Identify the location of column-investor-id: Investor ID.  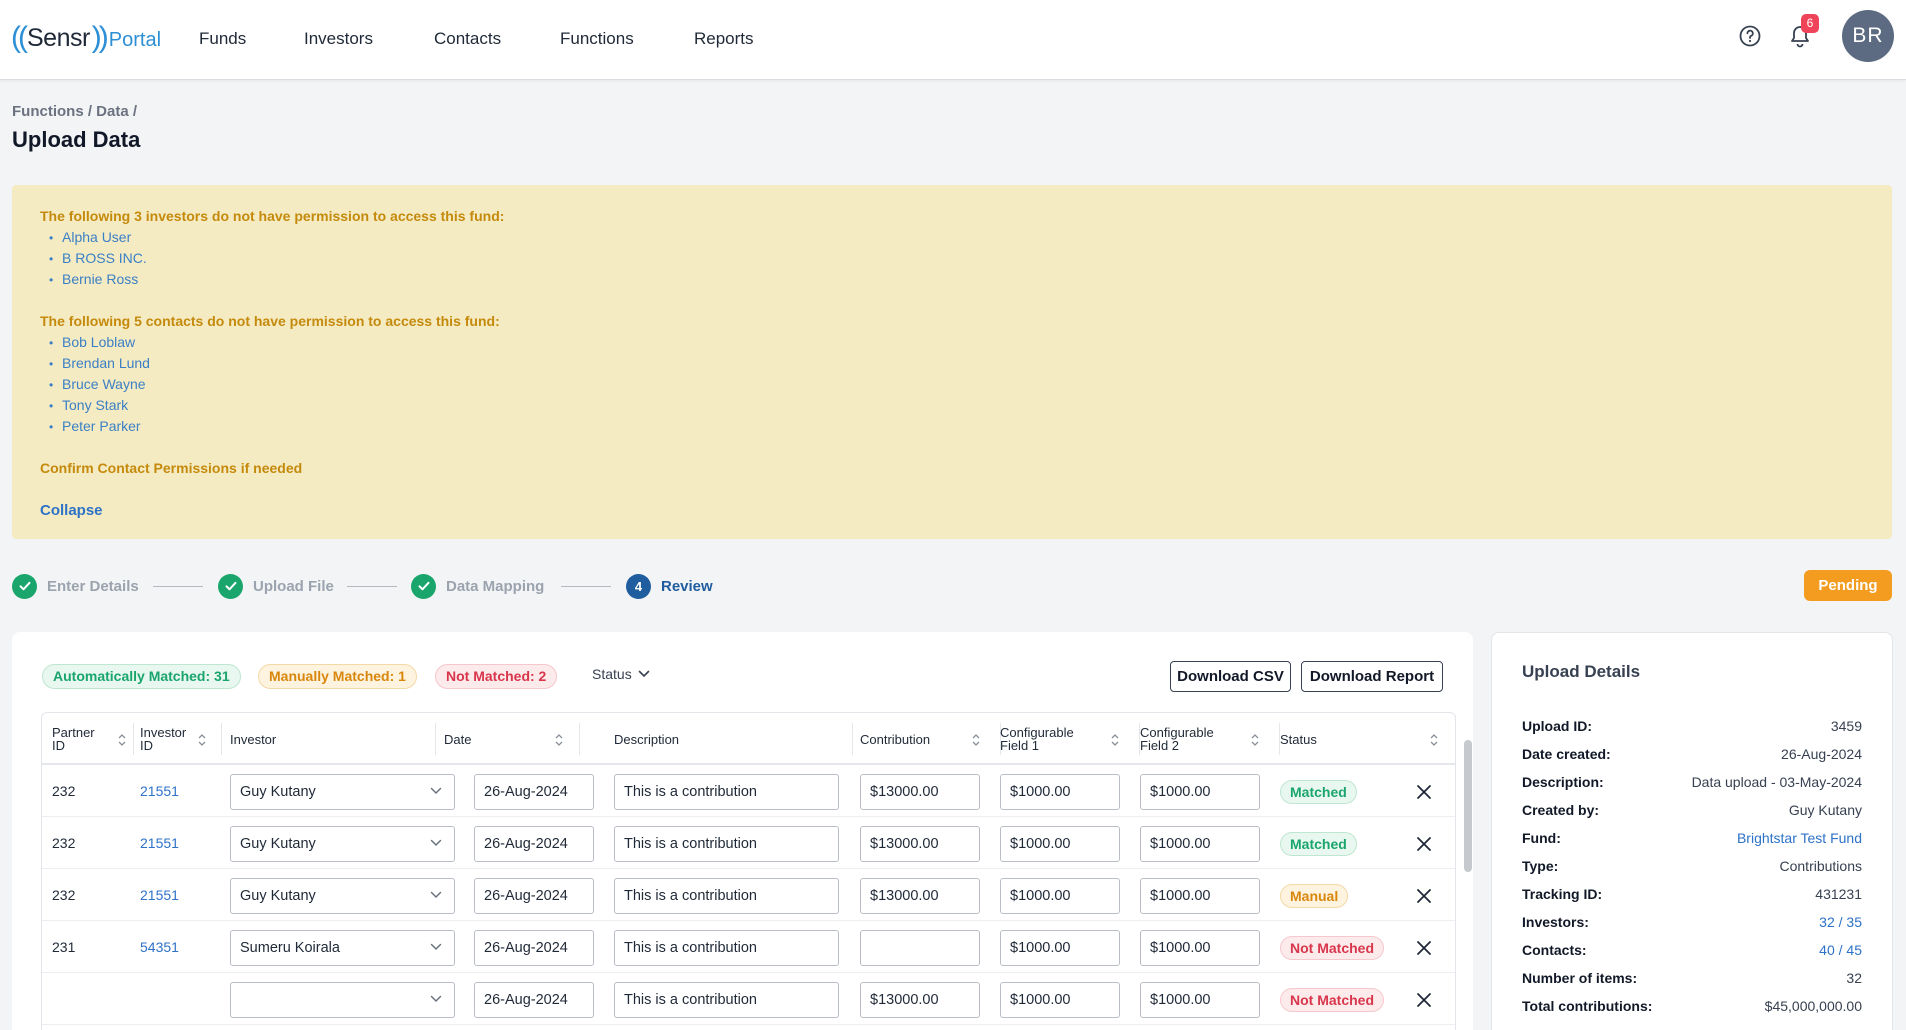
(181, 739).